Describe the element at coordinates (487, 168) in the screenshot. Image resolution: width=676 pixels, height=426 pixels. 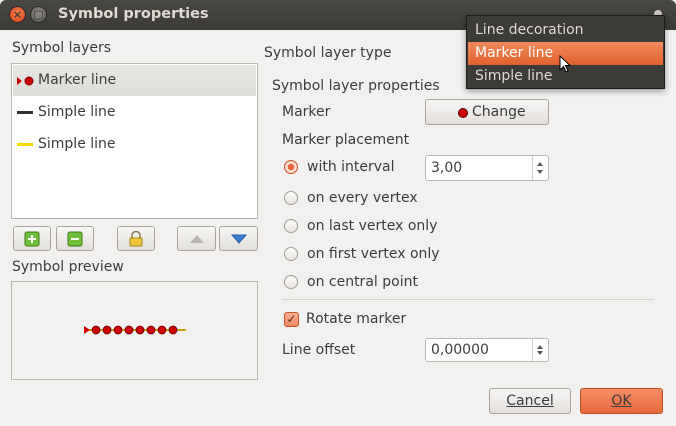
I see `interval-spinbox: 3,00` at that location.